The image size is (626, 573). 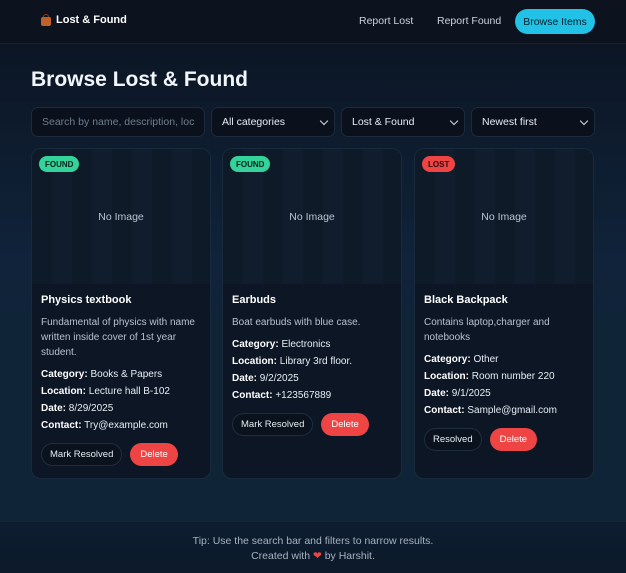 What do you see at coordinates (139, 79) in the screenshot?
I see `page-title: Browse Lost & Found` at bounding box center [139, 79].